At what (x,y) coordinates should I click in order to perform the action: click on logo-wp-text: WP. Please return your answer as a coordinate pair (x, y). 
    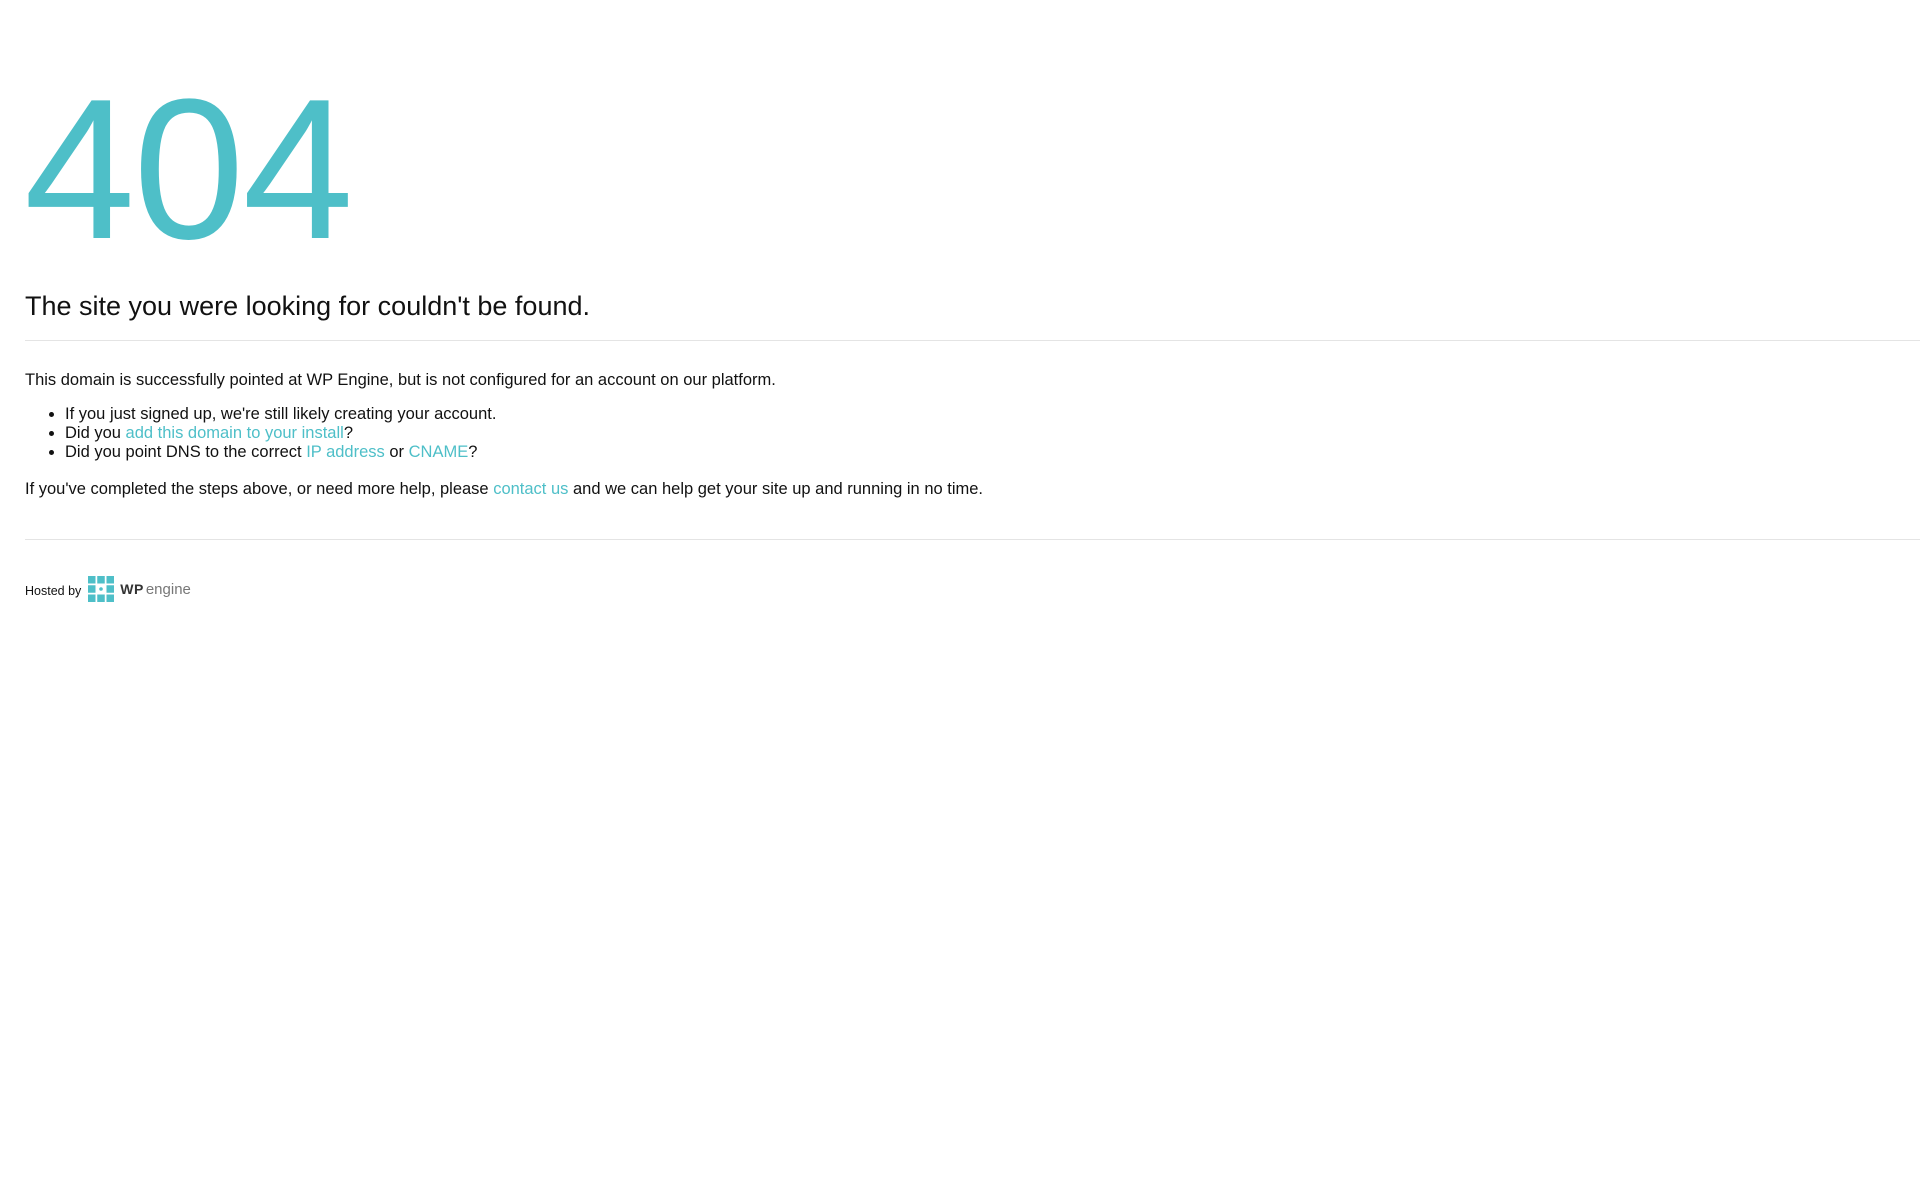
    Looking at the image, I should click on (132, 589).